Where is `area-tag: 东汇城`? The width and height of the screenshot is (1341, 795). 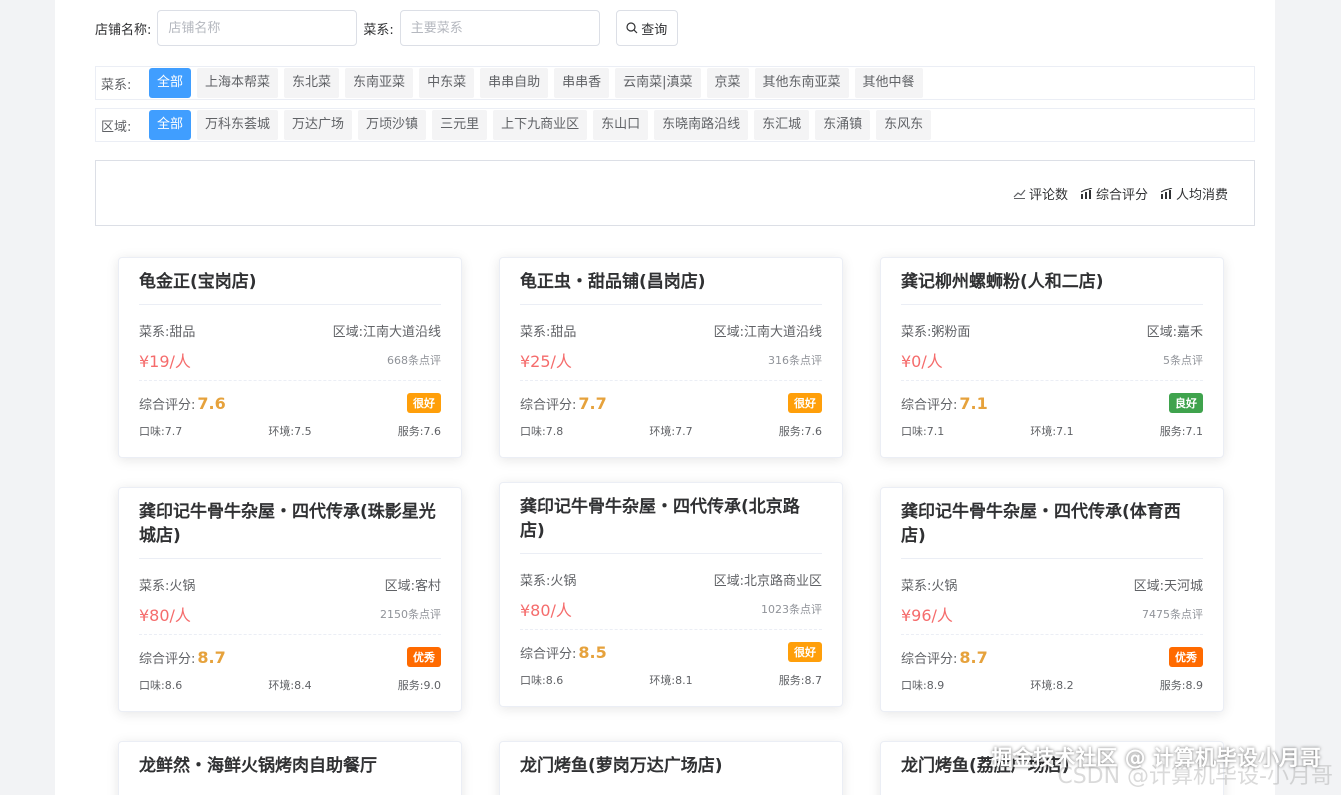 area-tag: 东汇城 is located at coordinates (782, 125).